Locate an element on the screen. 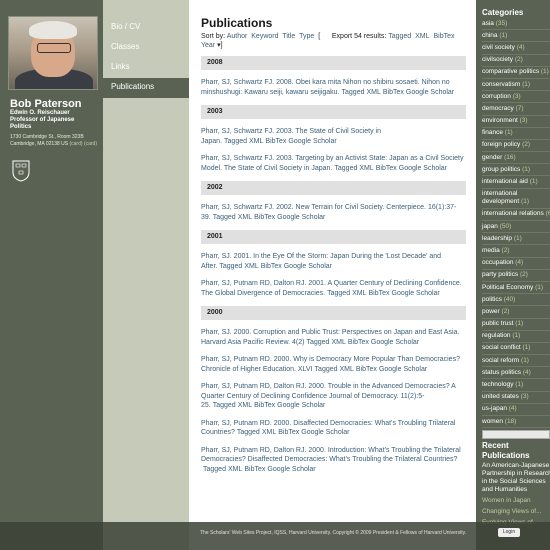 This screenshot has height=550, width=550. category-item: media (2) is located at coordinates (516, 251).